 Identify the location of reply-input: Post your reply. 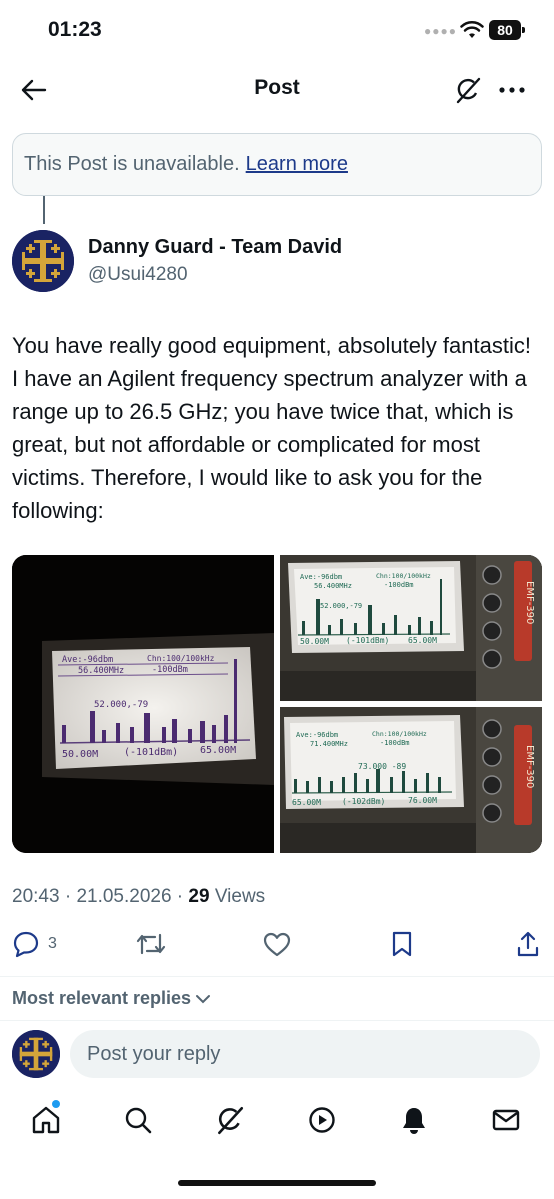
(305, 1054).